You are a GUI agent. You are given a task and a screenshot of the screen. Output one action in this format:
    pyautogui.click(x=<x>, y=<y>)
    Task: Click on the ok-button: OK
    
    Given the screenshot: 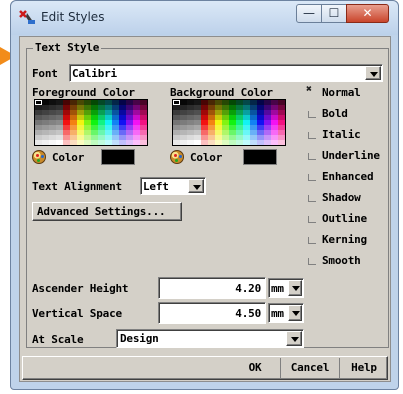 What is the action you would take?
    pyautogui.click(x=255, y=368)
    